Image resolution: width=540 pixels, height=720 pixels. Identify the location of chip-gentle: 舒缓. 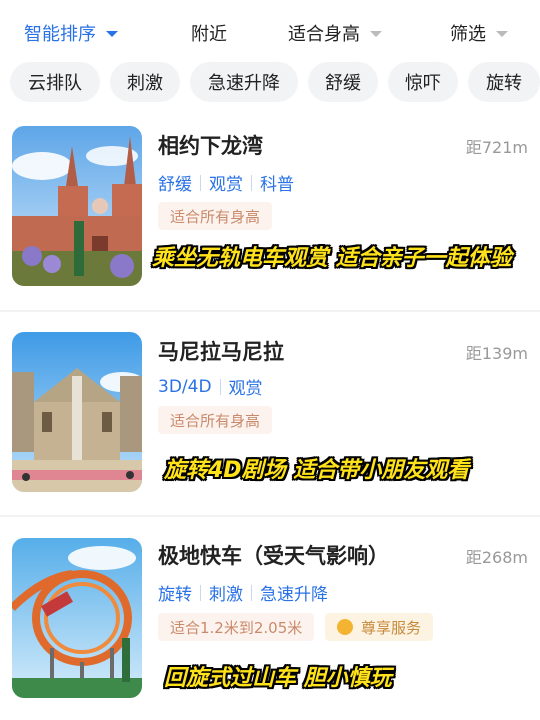
(343, 82).